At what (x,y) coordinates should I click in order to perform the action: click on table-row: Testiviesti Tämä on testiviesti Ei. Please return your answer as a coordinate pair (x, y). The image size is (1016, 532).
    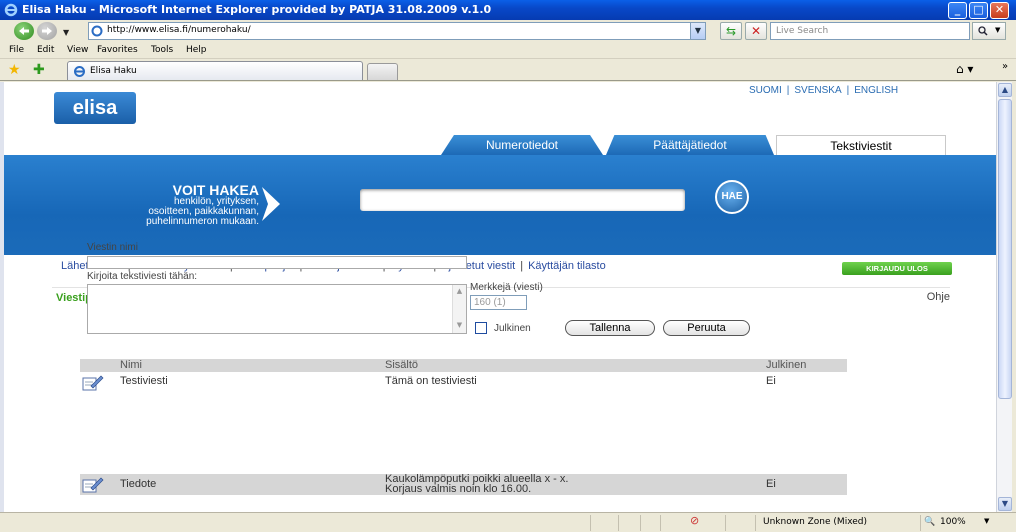
    Looking at the image, I should click on (463, 382).